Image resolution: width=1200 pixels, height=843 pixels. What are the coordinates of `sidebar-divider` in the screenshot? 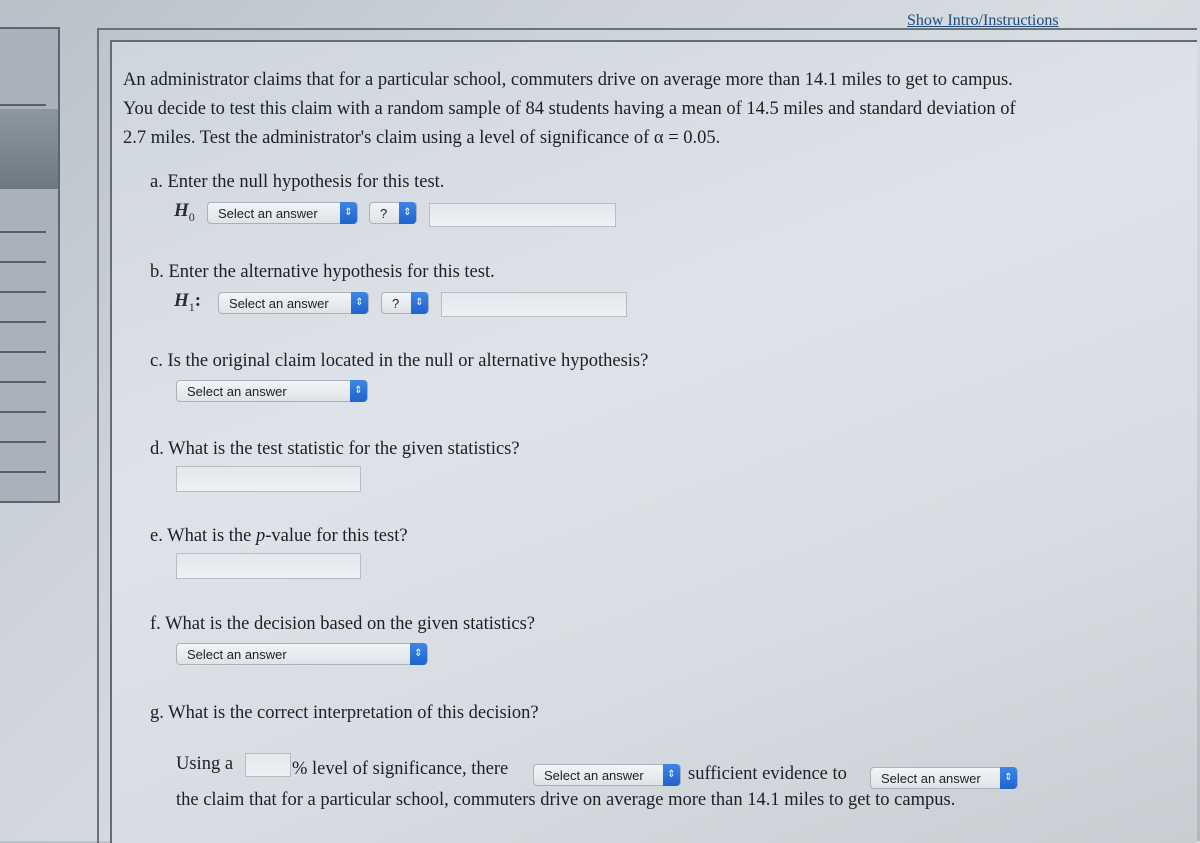 It's located at (23, 105).